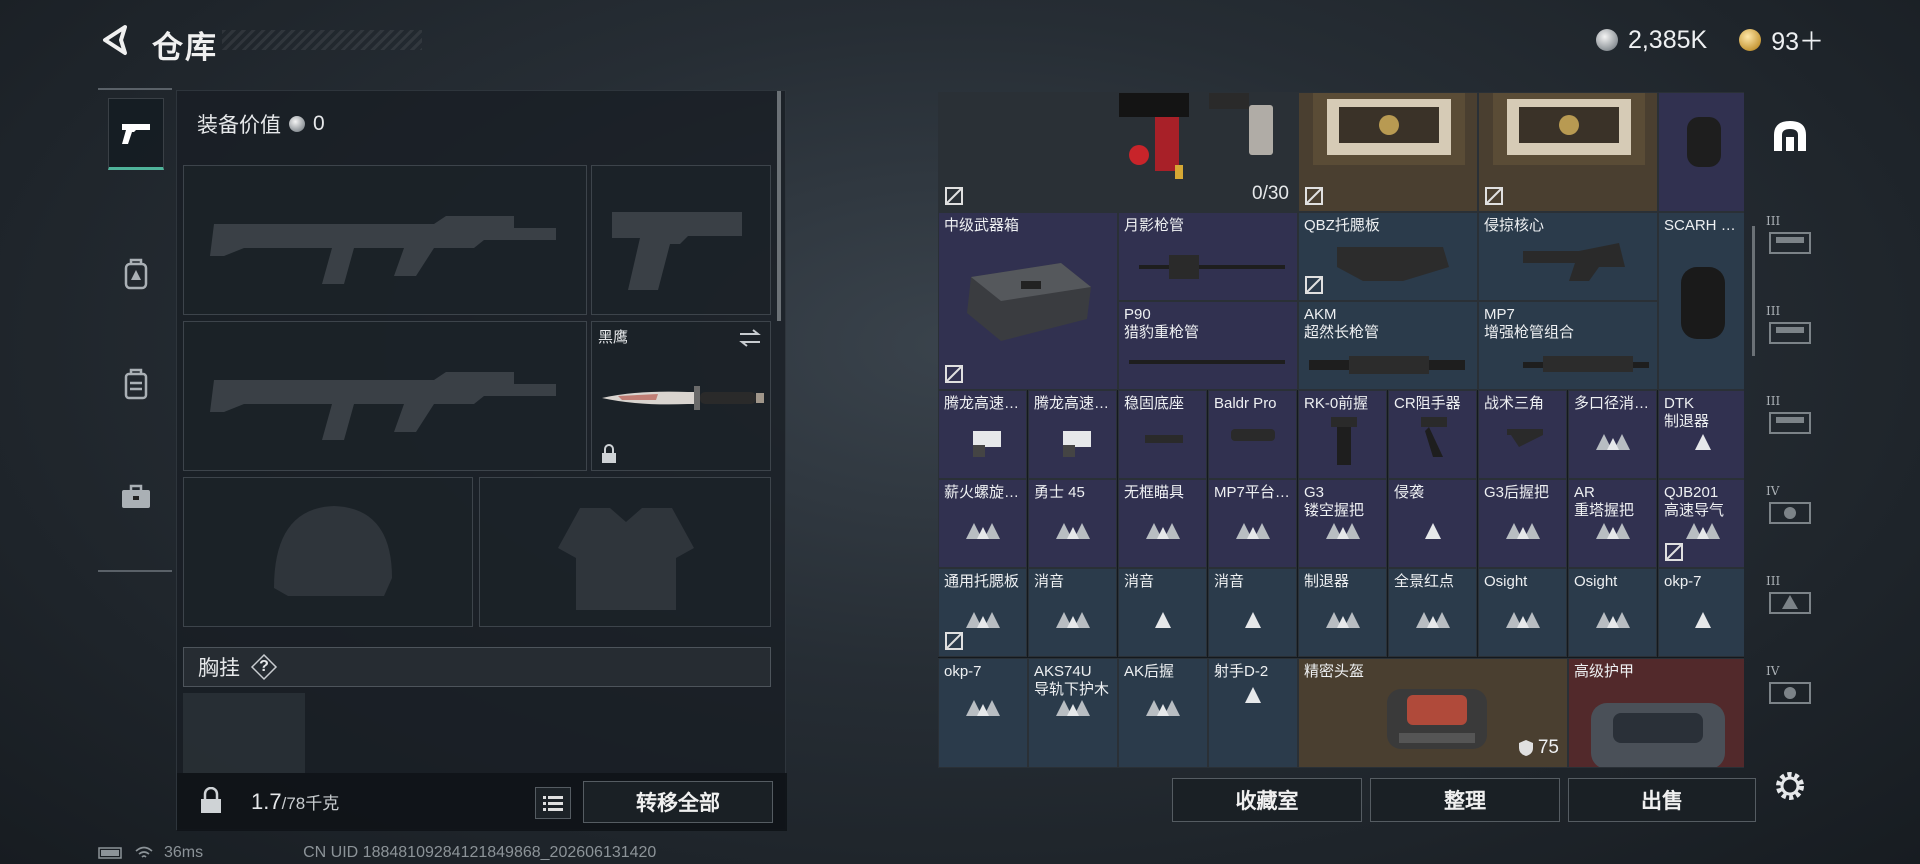 This screenshot has height=864, width=1920. Describe the element at coordinates (1334, 510) in the screenshot. I see `item-subname: 镂空握把` at that location.